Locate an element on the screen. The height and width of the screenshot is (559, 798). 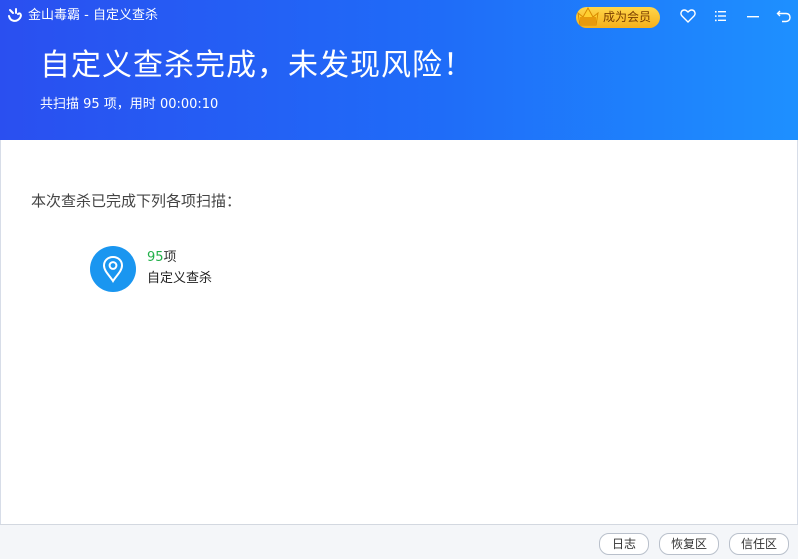
footer-bar: 日志 恢复区 信任区 is located at coordinates (399, 541).